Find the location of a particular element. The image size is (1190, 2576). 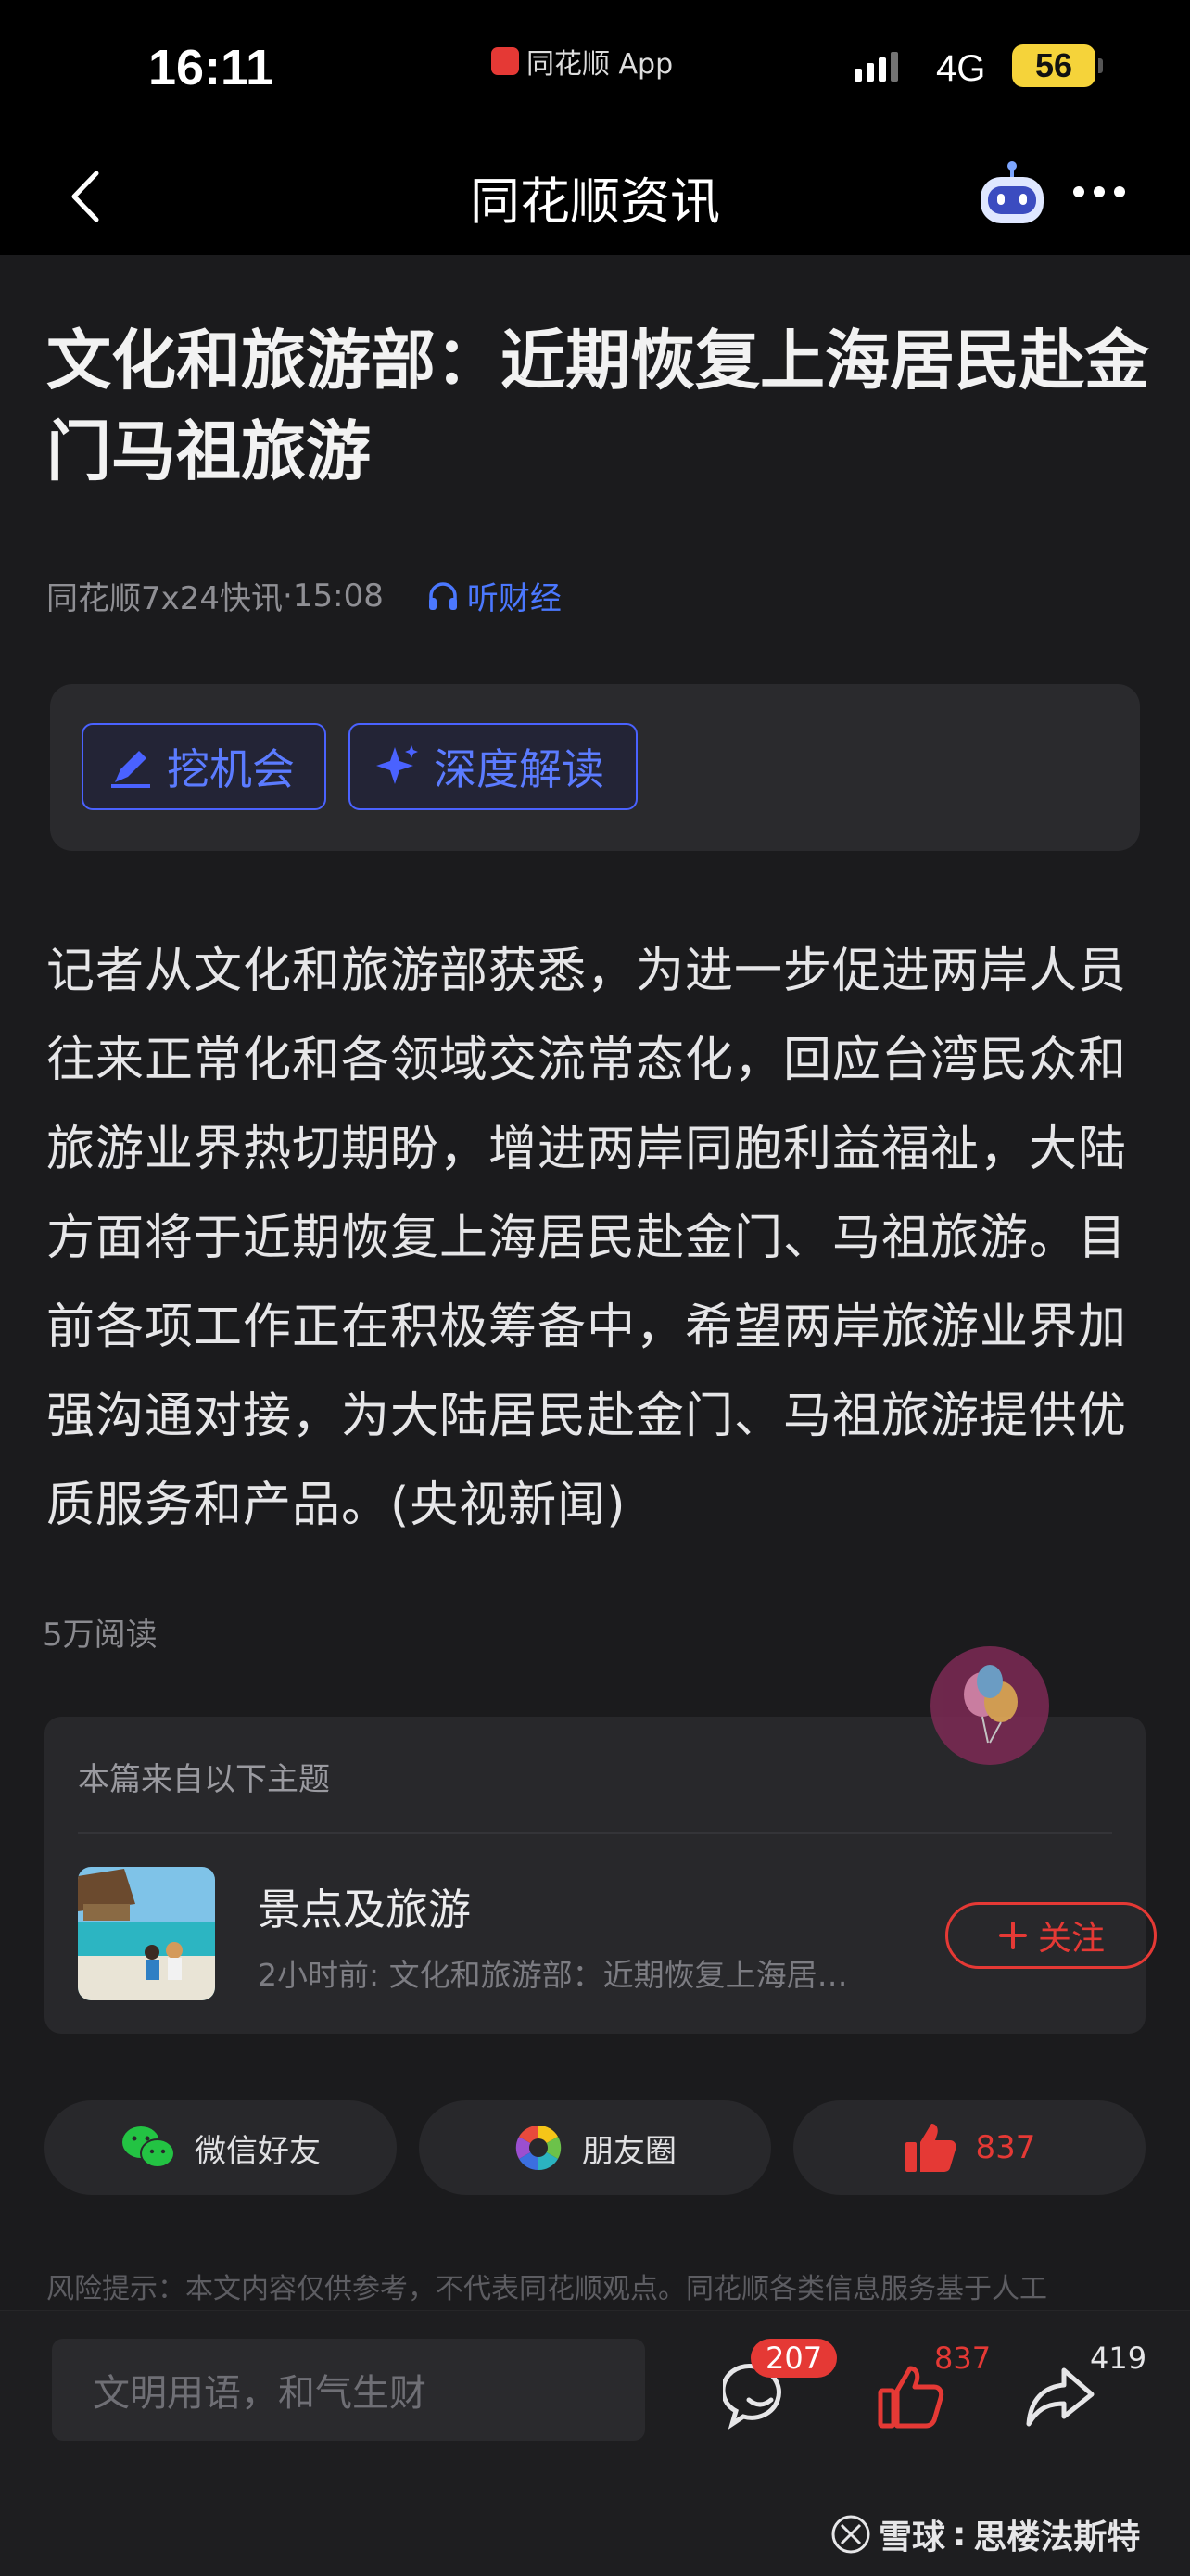

watermark: 雪球 : 思楼法斯特 is located at coordinates (985, 2534).